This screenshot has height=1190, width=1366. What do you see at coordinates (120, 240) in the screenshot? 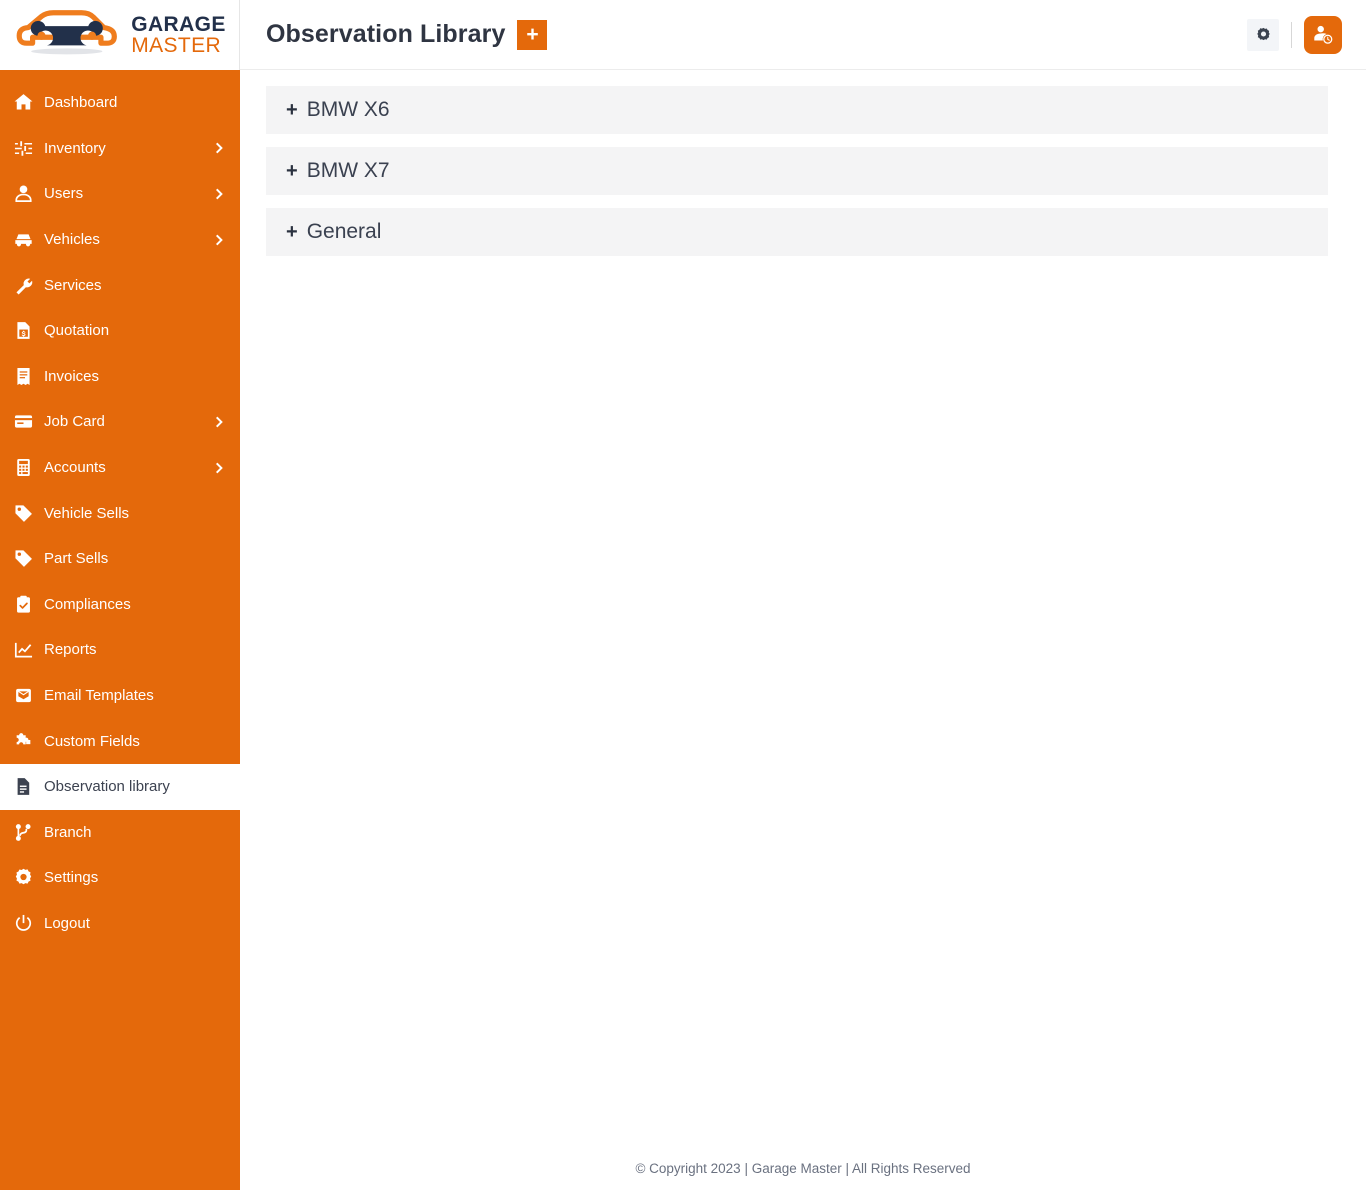
I see `sidebar-item-vehicles: Vehicles` at bounding box center [120, 240].